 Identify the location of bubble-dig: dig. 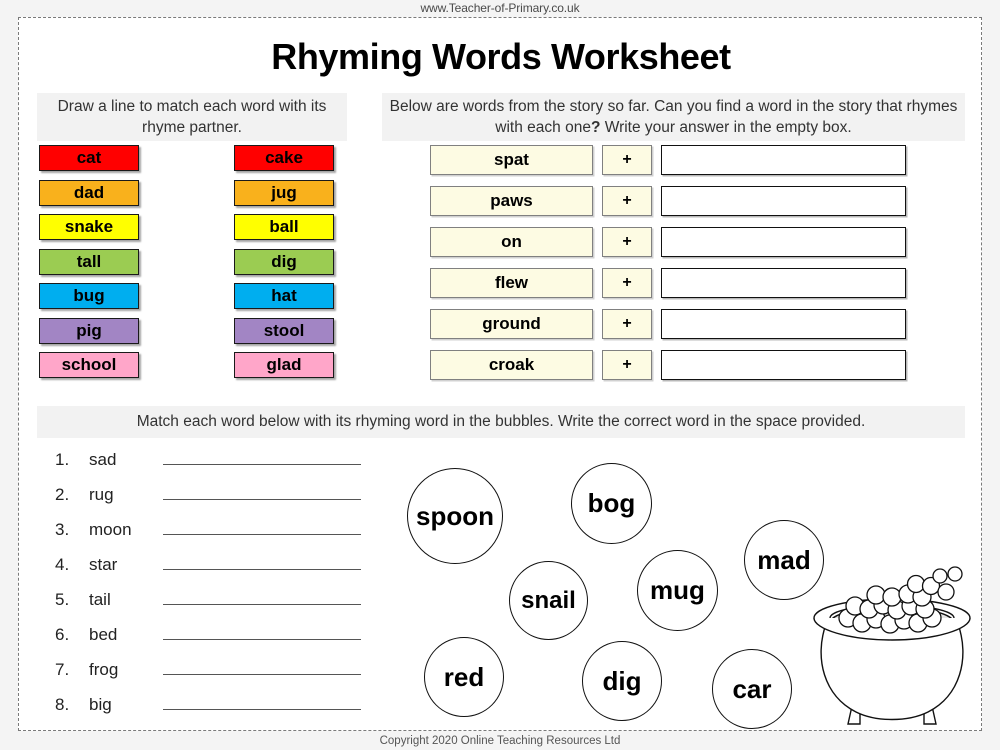
(622, 681).